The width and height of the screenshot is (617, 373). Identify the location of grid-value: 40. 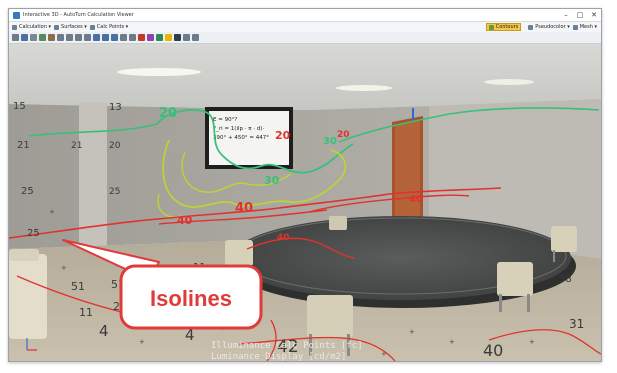
(493, 350).